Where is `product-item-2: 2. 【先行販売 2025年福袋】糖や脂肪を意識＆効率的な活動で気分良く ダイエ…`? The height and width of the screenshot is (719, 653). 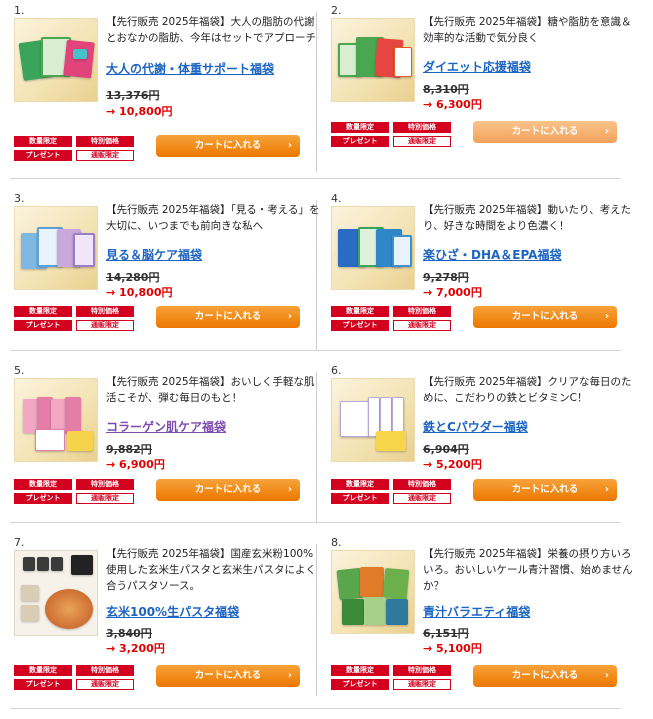
product-item-2: 2. 【先行販売 2025年福袋】糖や脂肪を意識＆効率的な活動で気分良く ダイエ… is located at coordinates (480, 89).